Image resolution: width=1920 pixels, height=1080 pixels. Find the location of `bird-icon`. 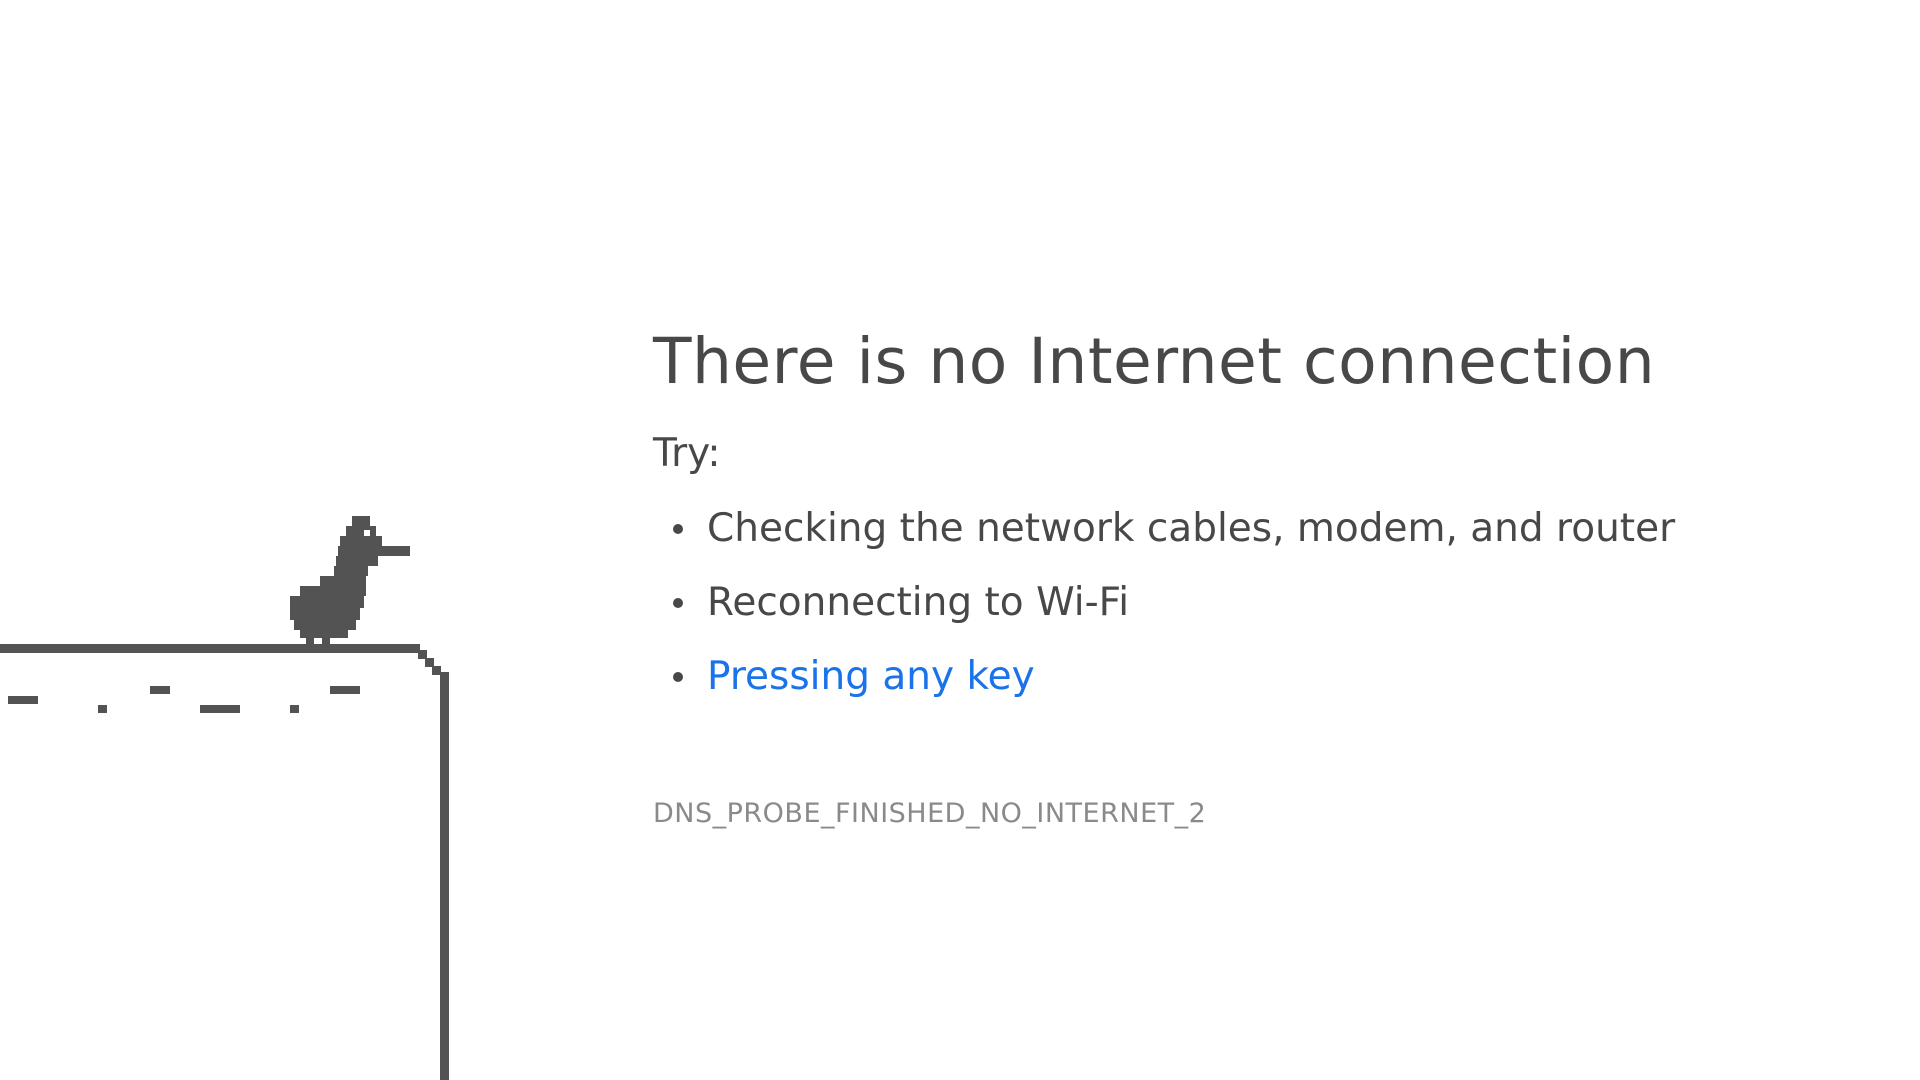

bird-icon is located at coordinates (350, 581).